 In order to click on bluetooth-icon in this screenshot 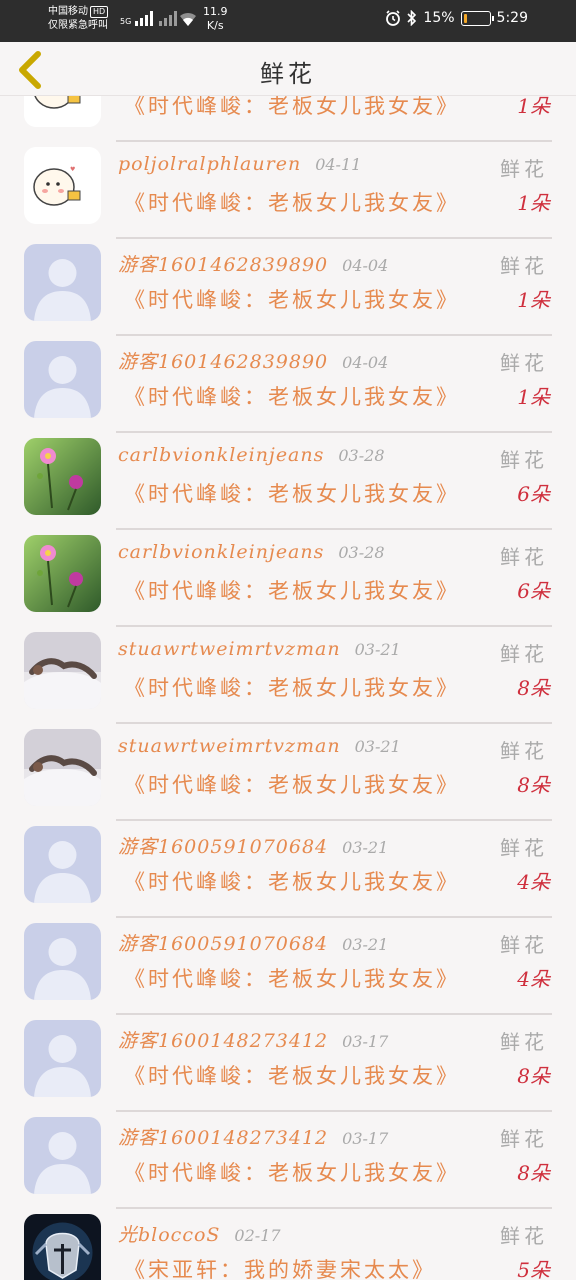, I will do `click(412, 18)`.